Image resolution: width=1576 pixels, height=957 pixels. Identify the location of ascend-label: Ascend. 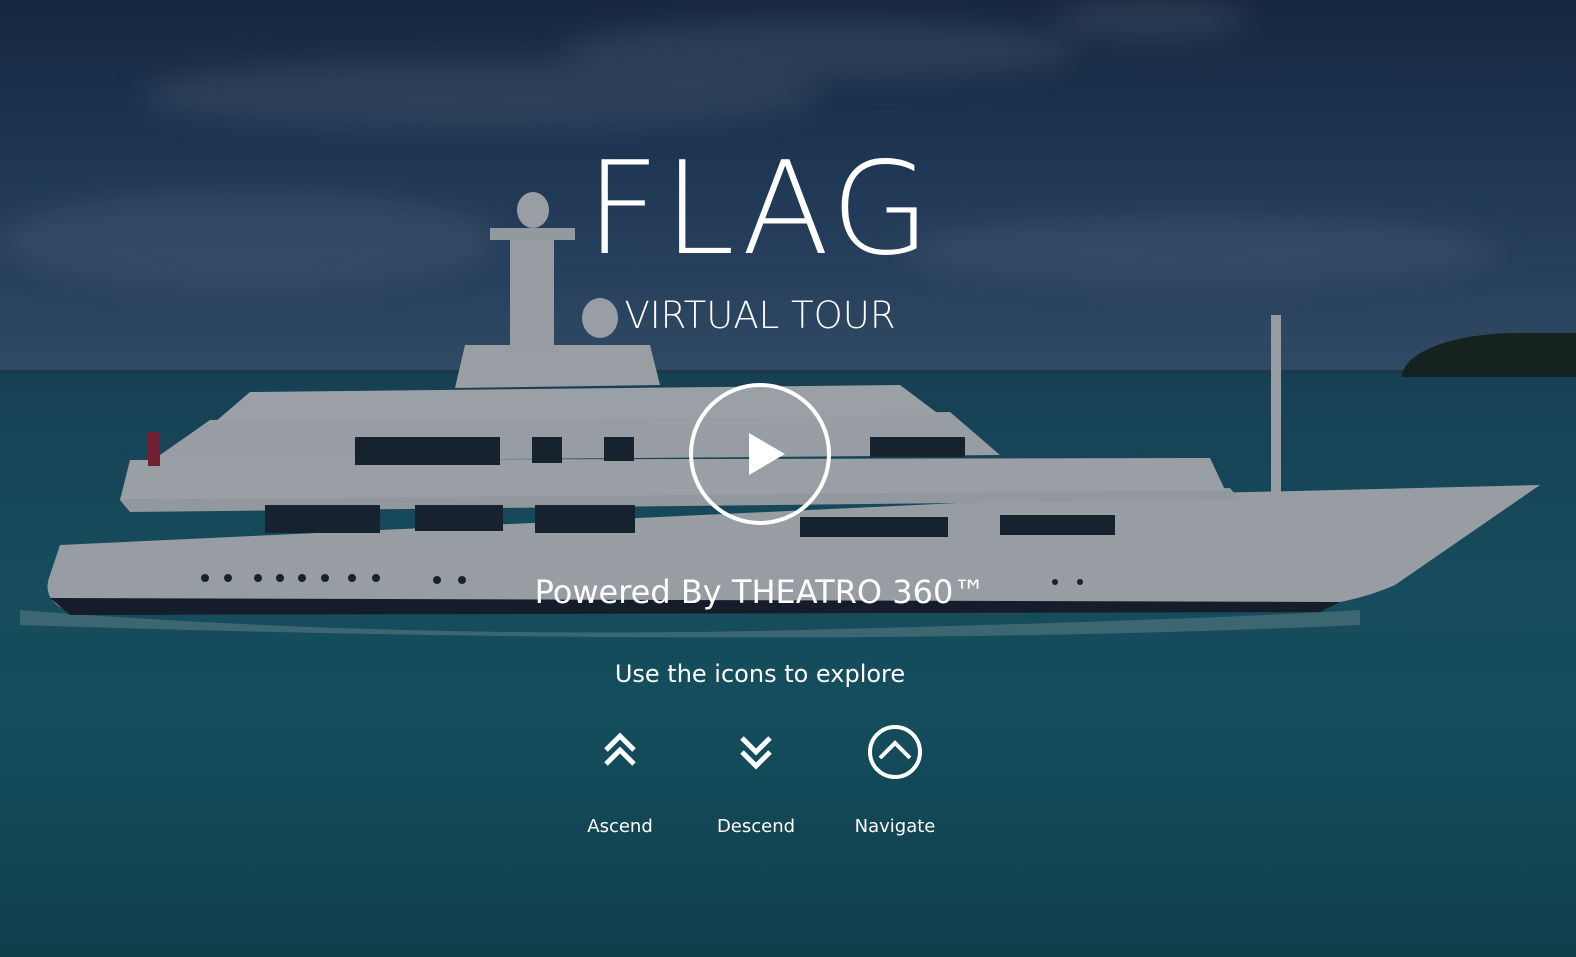
(620, 826).